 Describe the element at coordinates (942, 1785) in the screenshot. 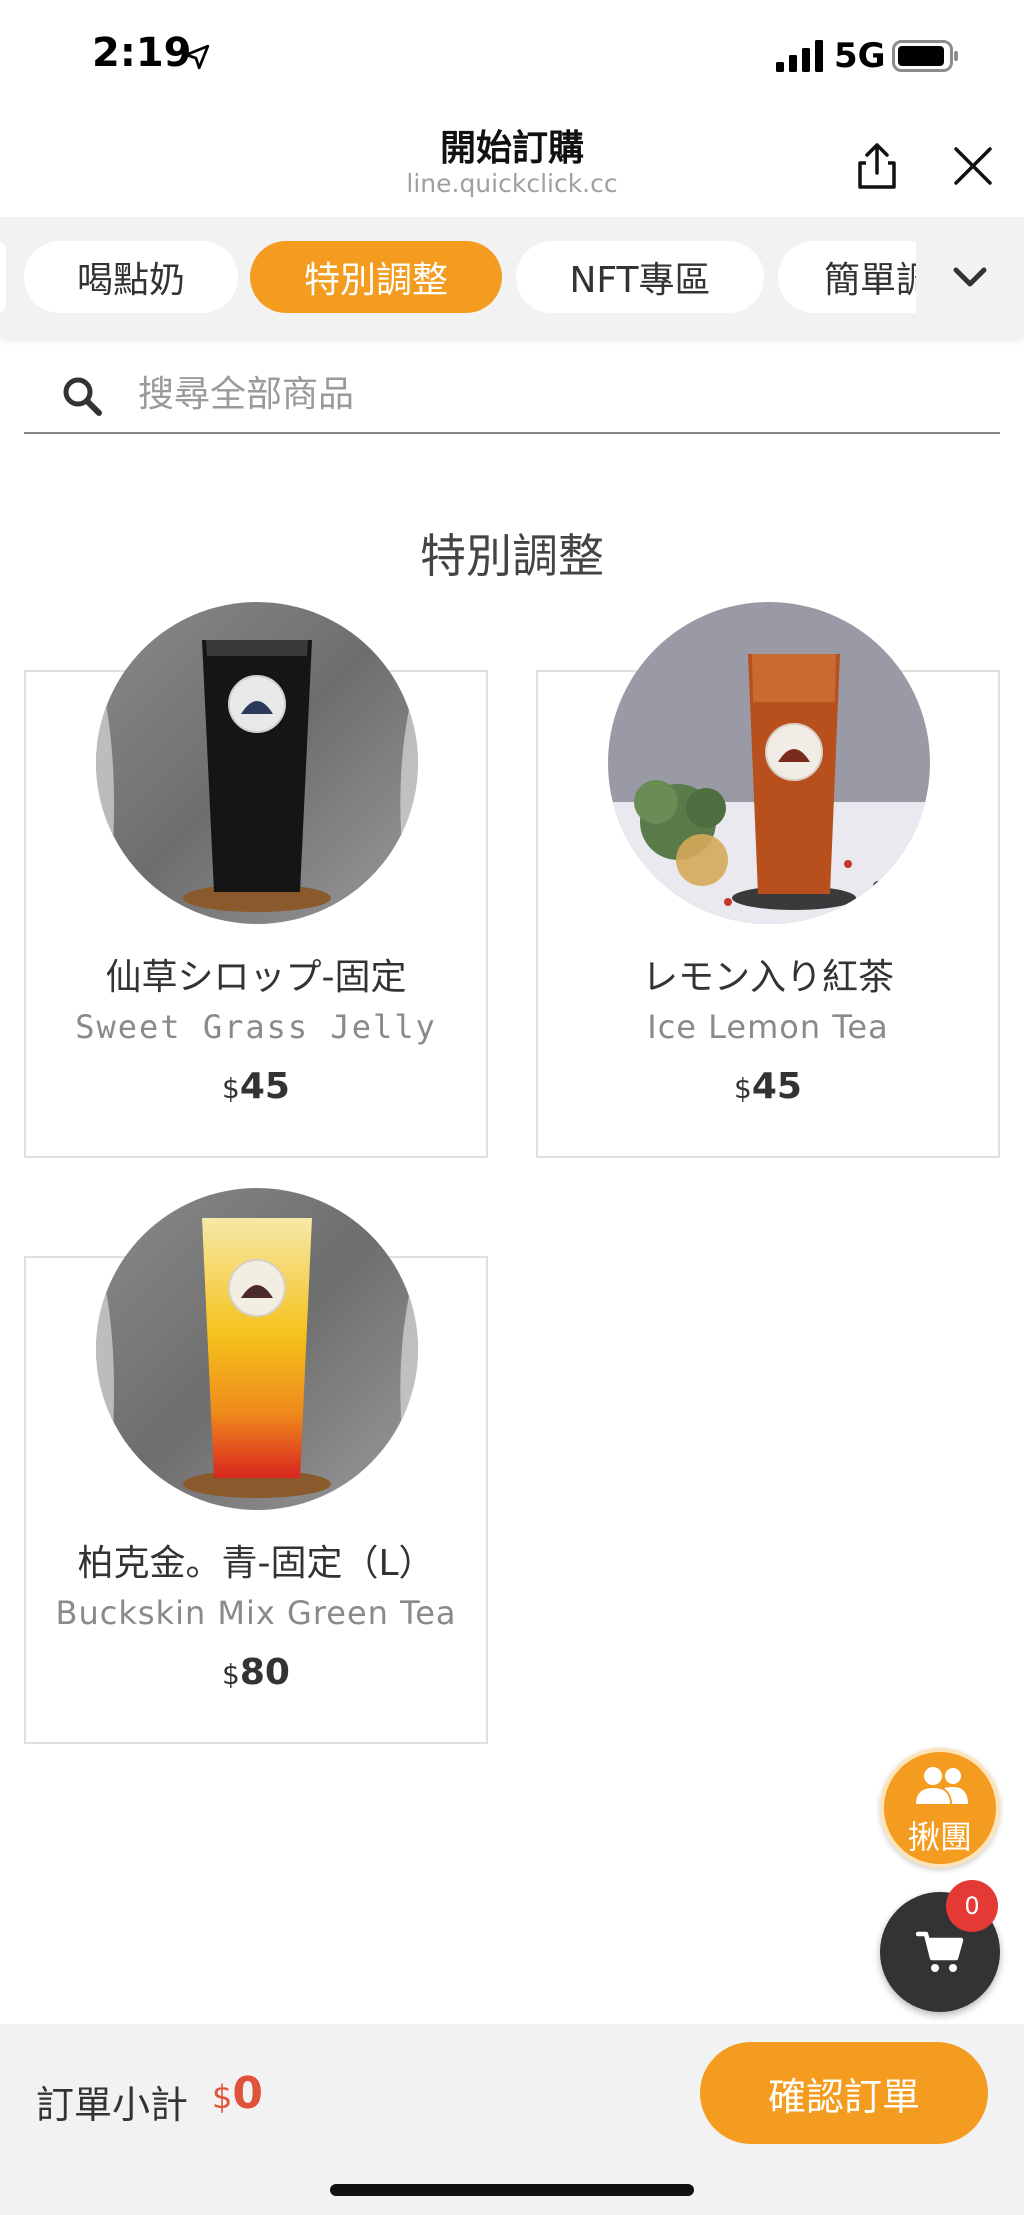

I see `users-icon` at that location.